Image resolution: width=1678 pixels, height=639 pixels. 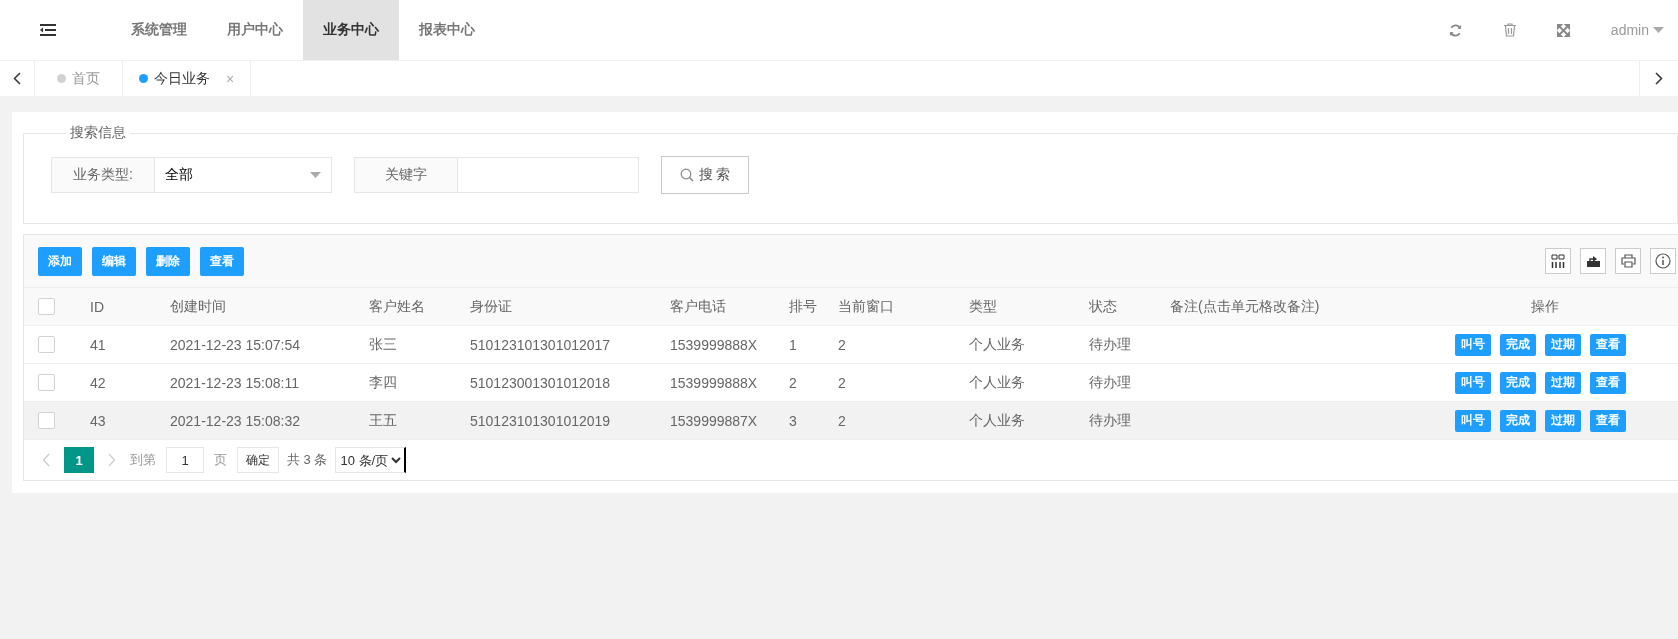 I want to click on info-icon, so click(x=1663, y=261).